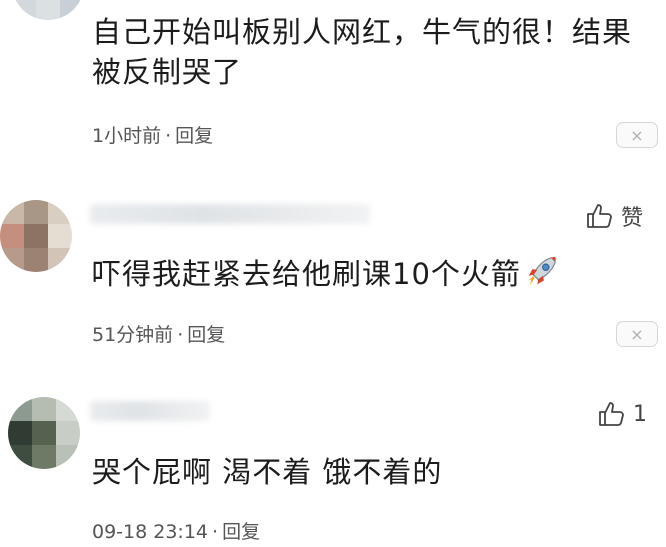 The height and width of the screenshot is (547, 666). What do you see at coordinates (632, 218) in the screenshot?
I see `like-label: 赞` at bounding box center [632, 218].